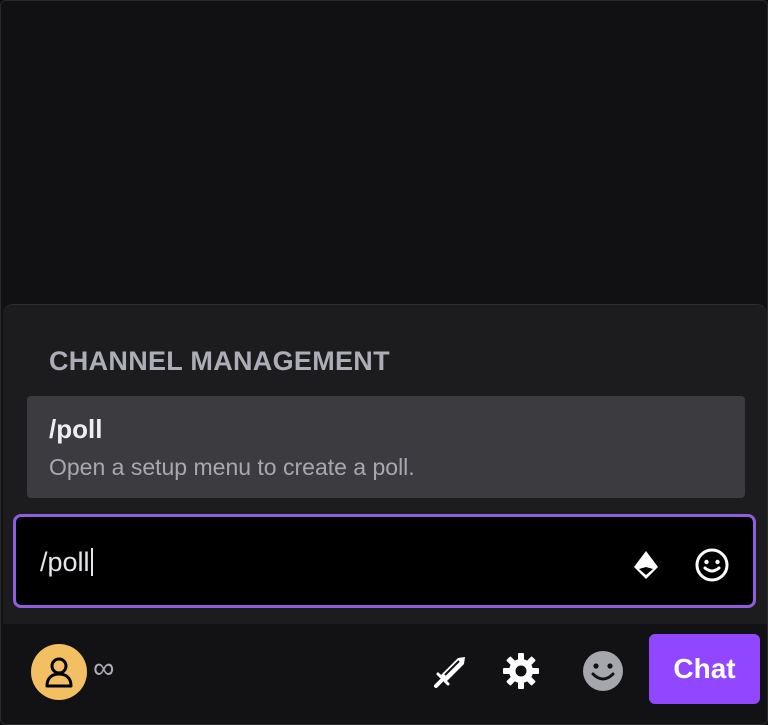  Describe the element at coordinates (603, 671) in the screenshot. I see `smiley-icon` at that location.